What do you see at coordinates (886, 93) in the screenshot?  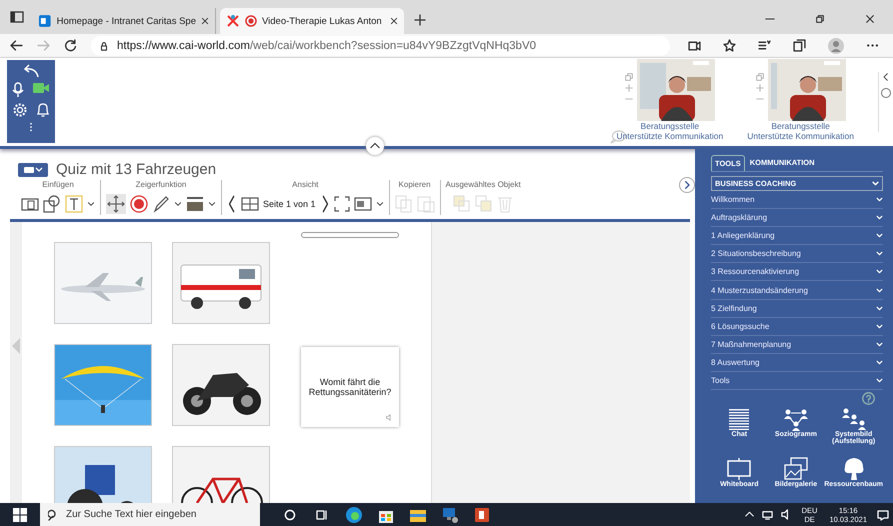 I see `status-ring-icon` at bounding box center [886, 93].